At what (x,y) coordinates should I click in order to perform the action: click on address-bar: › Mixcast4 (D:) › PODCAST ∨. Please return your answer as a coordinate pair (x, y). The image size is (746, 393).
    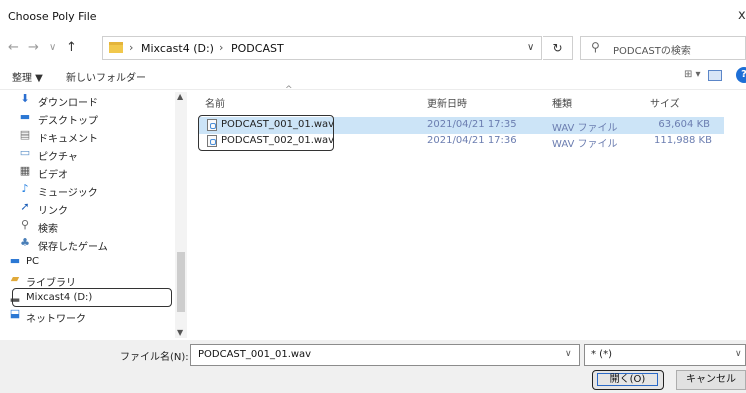
    Looking at the image, I should click on (322, 48).